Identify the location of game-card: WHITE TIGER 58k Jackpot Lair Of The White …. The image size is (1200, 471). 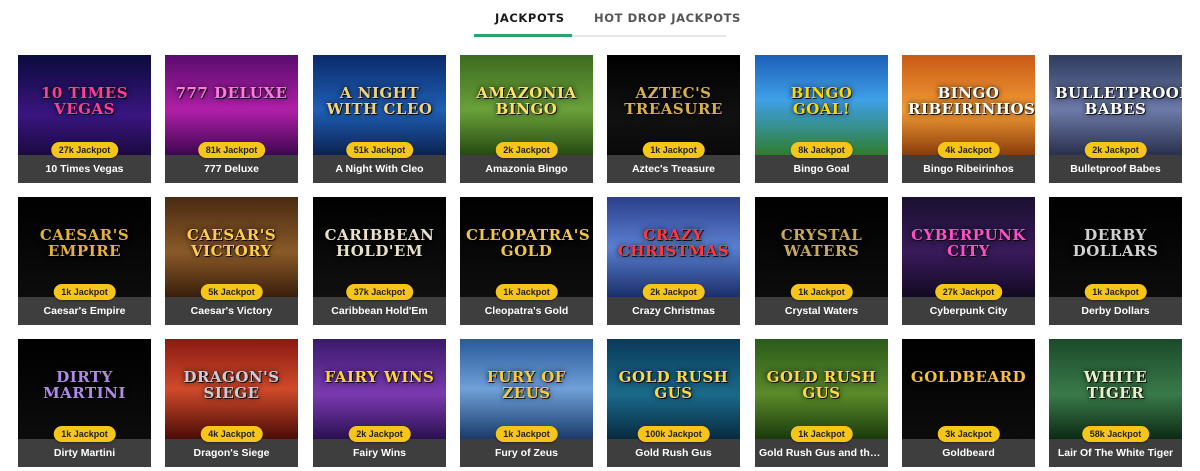
(1115, 403).